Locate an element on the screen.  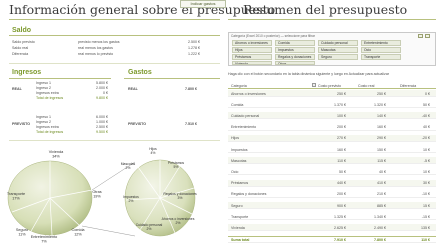
row-actual: 160 € is located at coordinates (381, 127).